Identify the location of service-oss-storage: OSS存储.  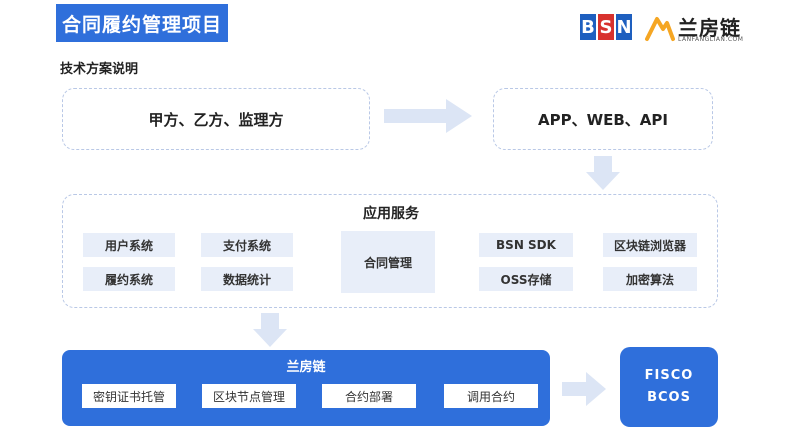
(526, 279).